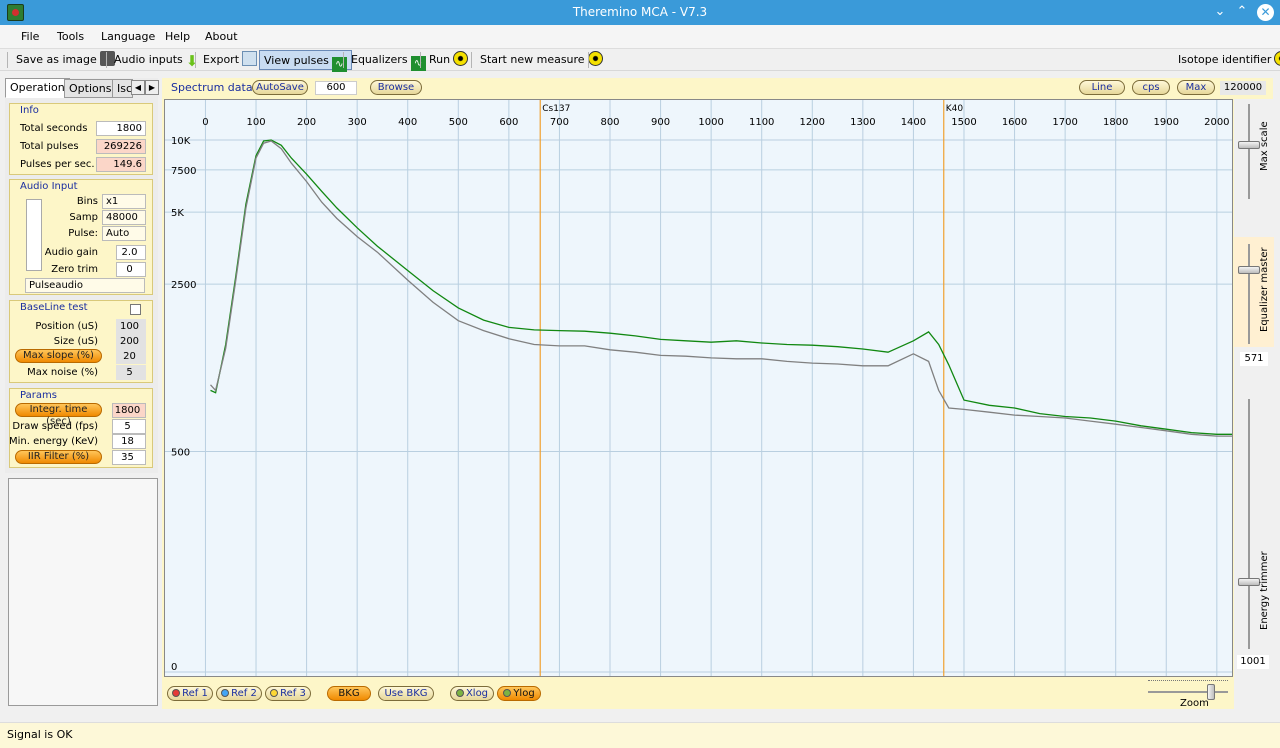  I want to click on start-new-measure-button: Start new measure, so click(541, 60).